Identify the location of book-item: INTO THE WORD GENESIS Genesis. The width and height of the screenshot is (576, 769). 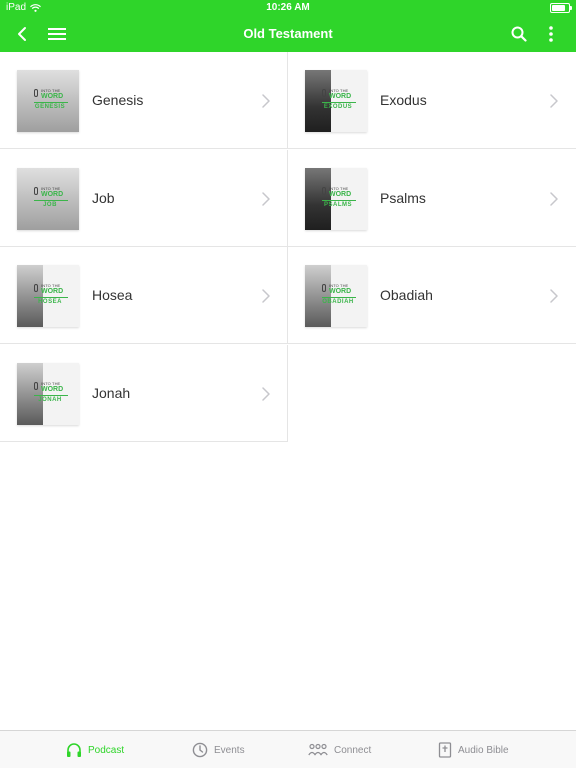
(144, 100).